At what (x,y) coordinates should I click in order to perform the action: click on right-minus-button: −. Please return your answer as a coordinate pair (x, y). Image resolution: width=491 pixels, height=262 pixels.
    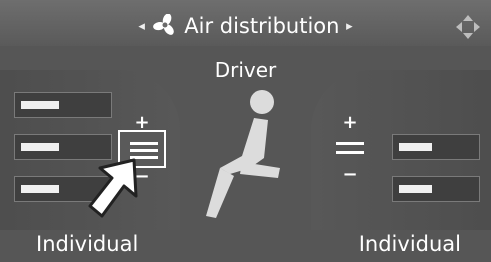
    Looking at the image, I should click on (350, 175).